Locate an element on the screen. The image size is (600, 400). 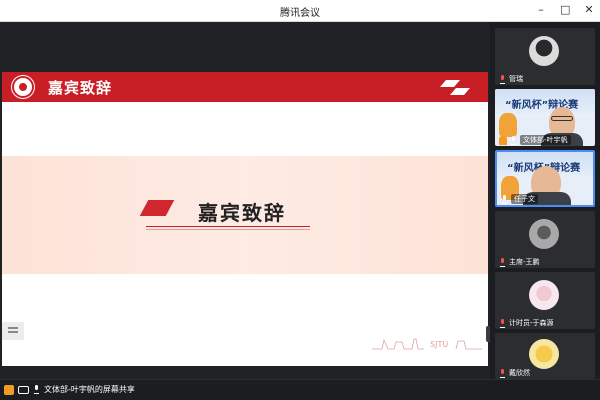
participant-name: 主席-王鹏 is located at coordinates (524, 262).